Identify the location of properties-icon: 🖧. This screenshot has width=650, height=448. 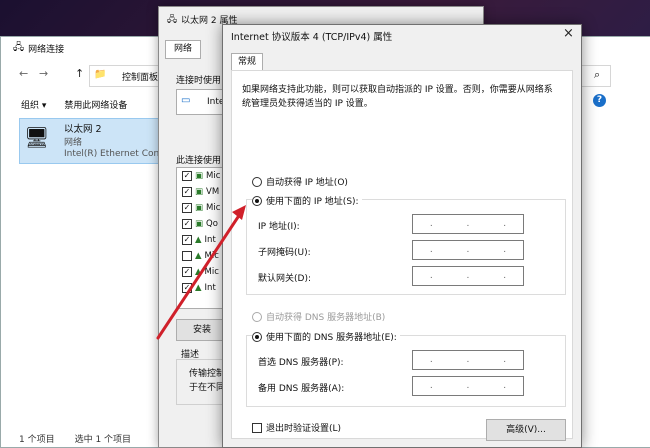
(172, 20).